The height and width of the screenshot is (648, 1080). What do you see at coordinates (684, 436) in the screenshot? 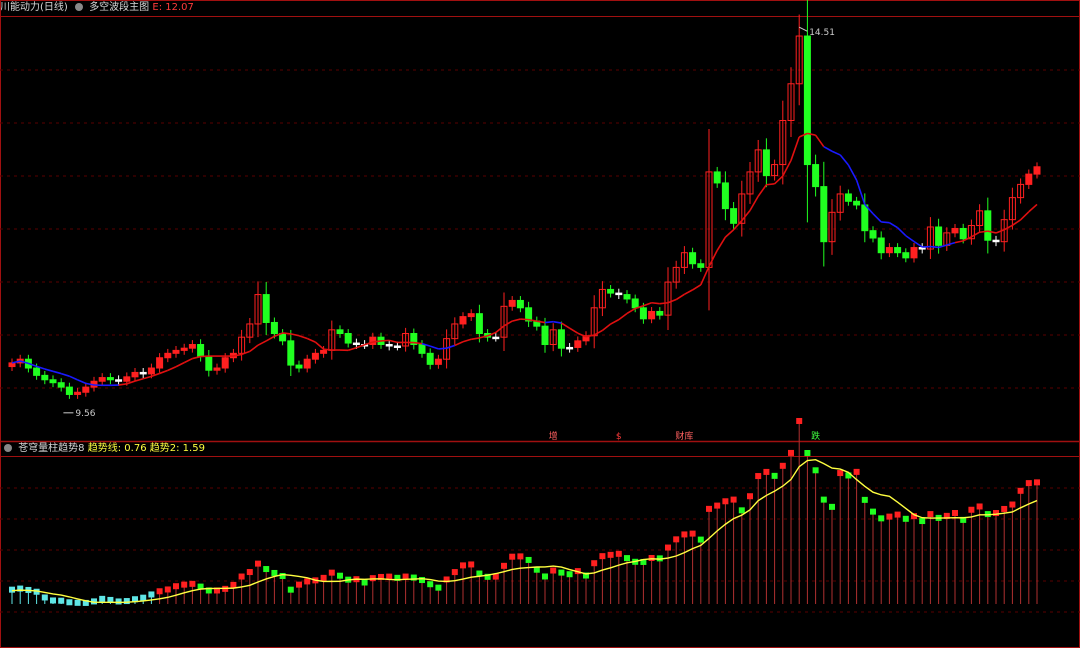
I see `signal-marker: 财库` at bounding box center [684, 436].